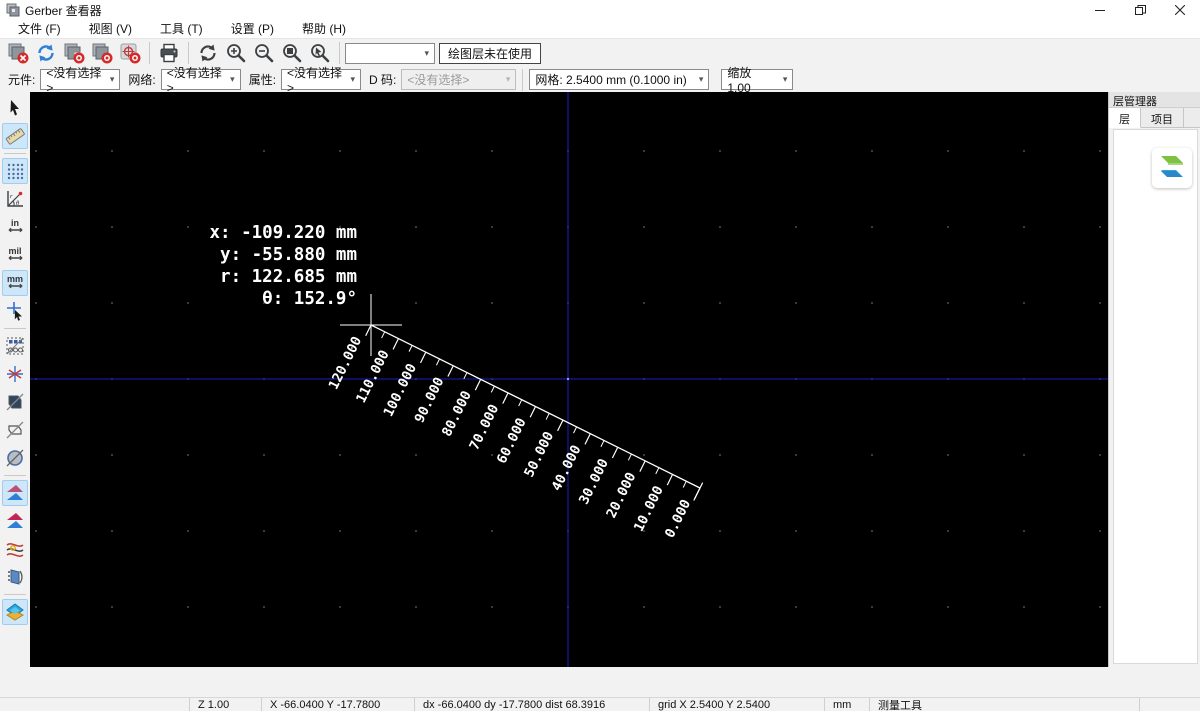 This screenshot has height=711, width=1200. What do you see at coordinates (1005, 704) in the screenshot?
I see `status-tool: 测量工具` at bounding box center [1005, 704].